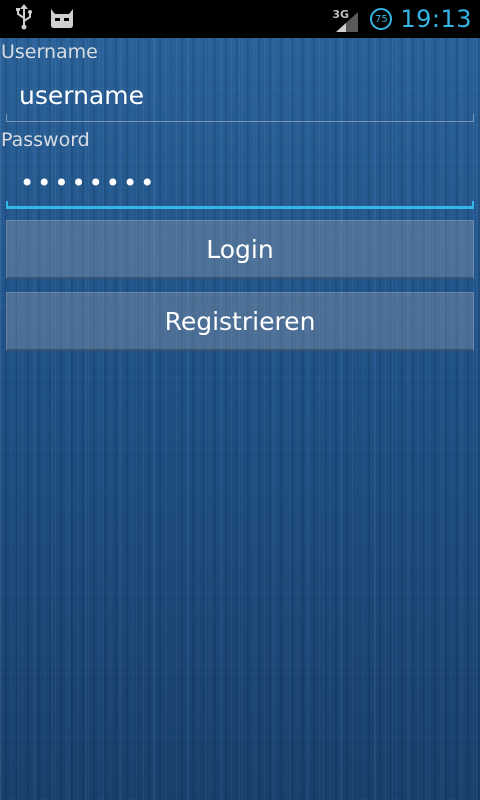 The height and width of the screenshot is (800, 480). I want to click on signal-strength-icon, so click(347, 22).